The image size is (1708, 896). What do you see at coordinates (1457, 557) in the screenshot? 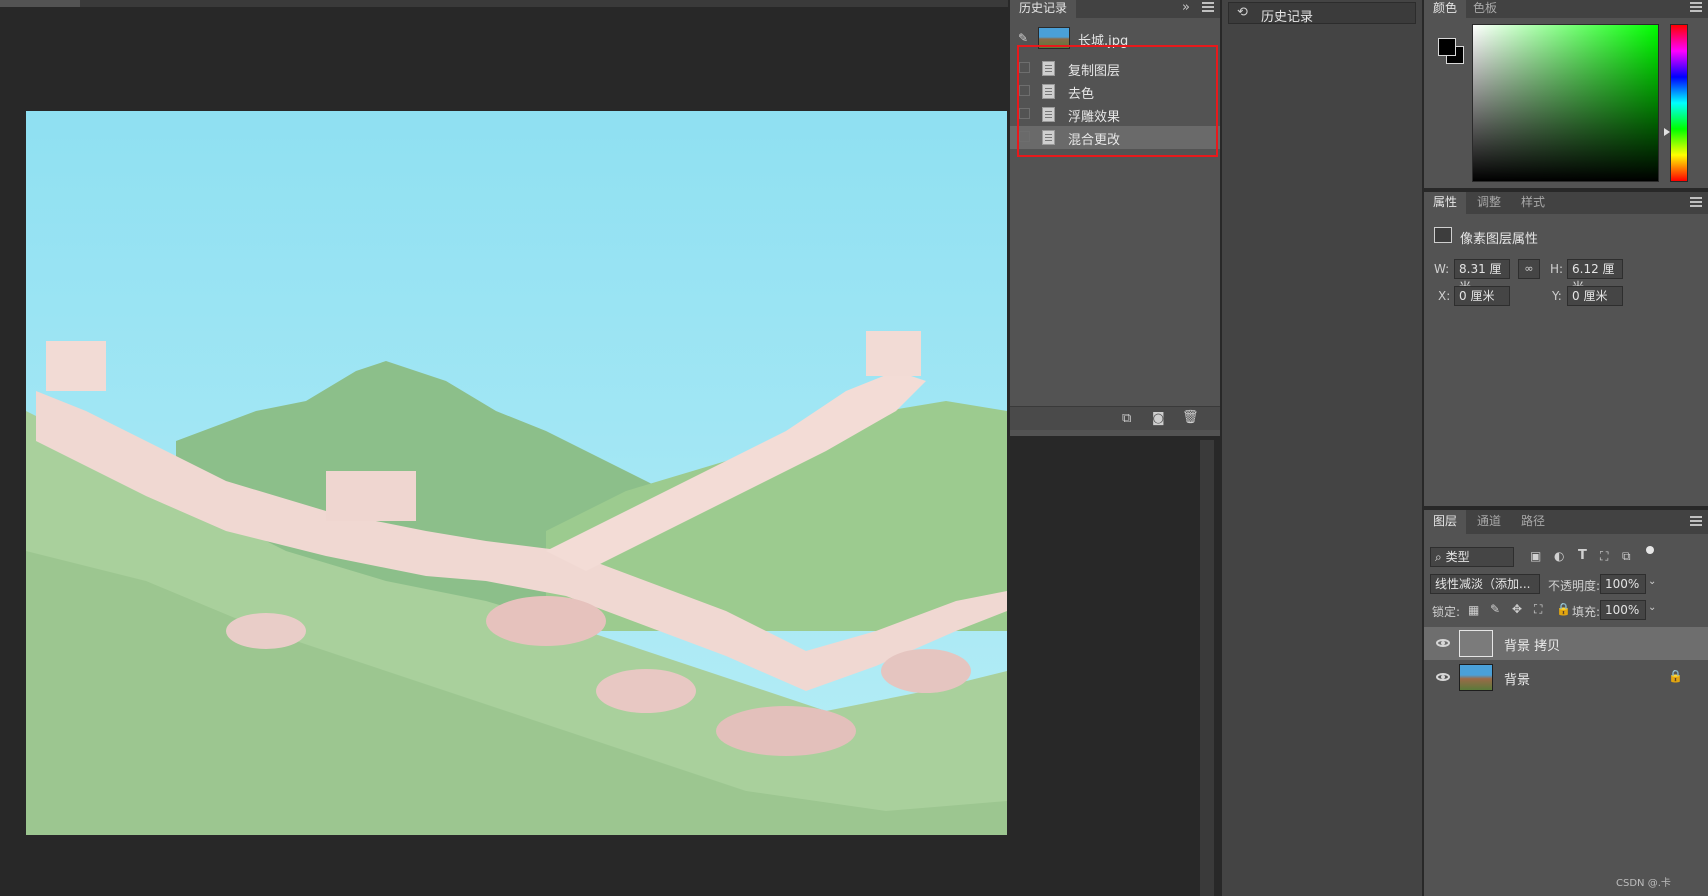
I see `layer-filter-label: 类型` at bounding box center [1457, 557].